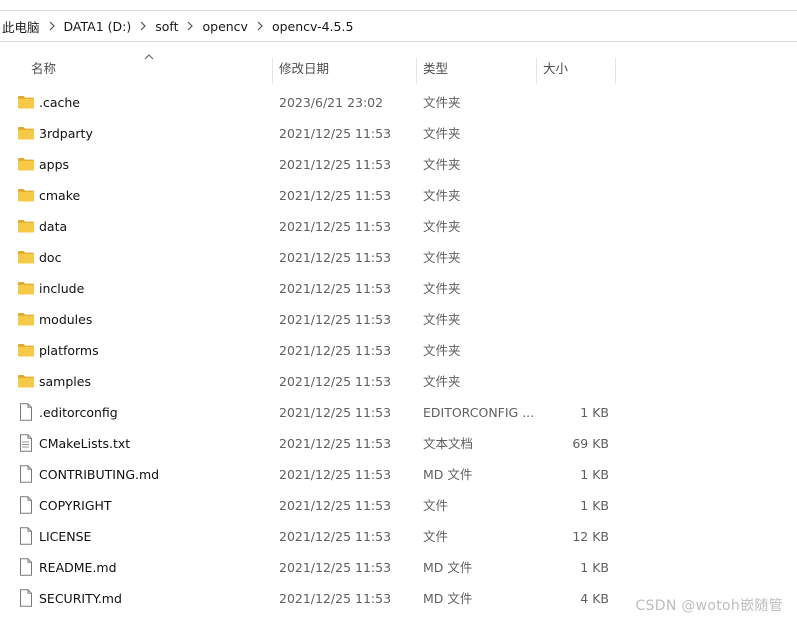 The height and width of the screenshot is (623, 797). What do you see at coordinates (398, 102) in the screenshot?
I see `file-row: .cache 2023/6/21 23:02 文件夹` at bounding box center [398, 102].